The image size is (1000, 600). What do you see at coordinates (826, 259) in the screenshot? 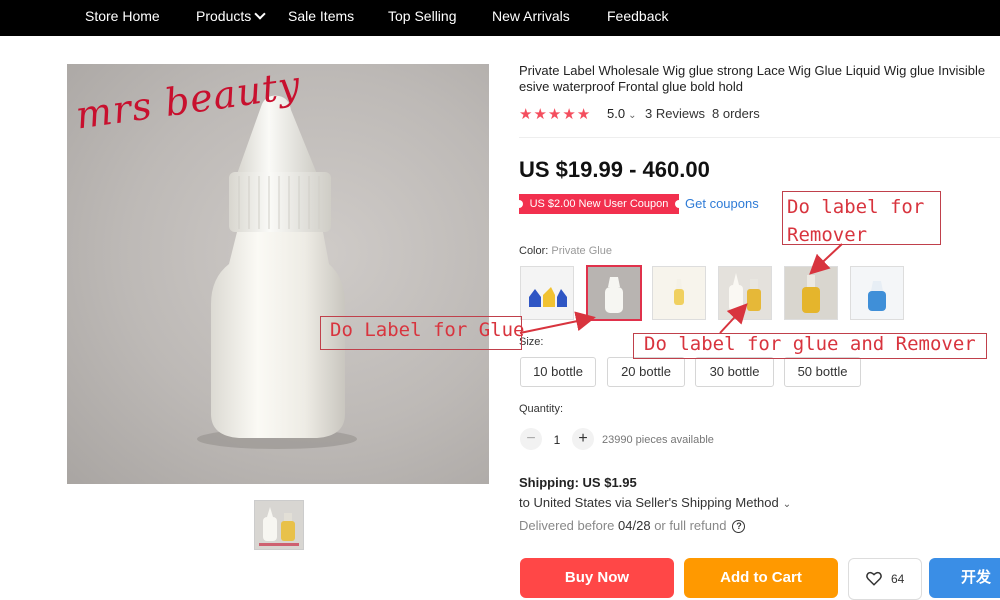
I see `arrow-to-remover` at bounding box center [826, 259].